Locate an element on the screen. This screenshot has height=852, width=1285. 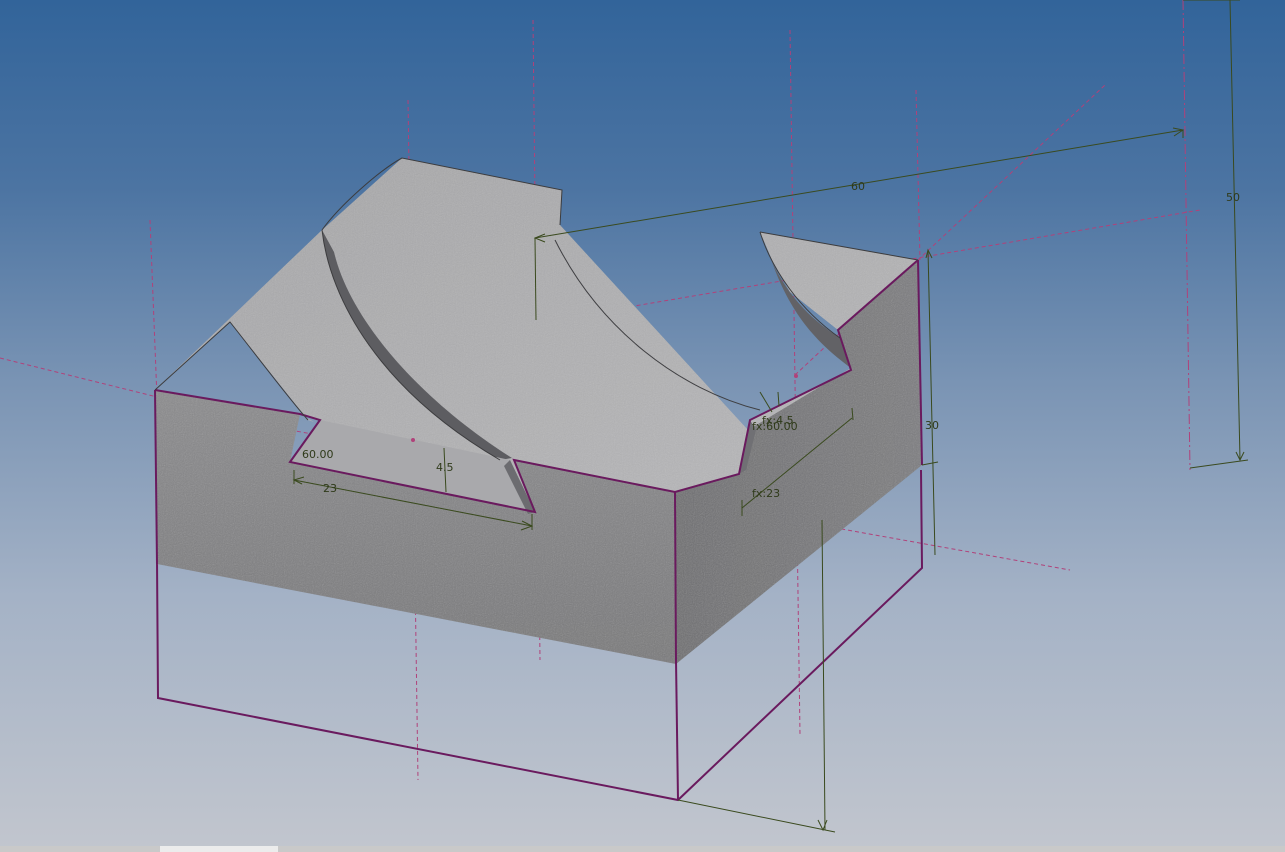
dim-right-slot-width-label: fx:23 is located at coordinates (766, 493).